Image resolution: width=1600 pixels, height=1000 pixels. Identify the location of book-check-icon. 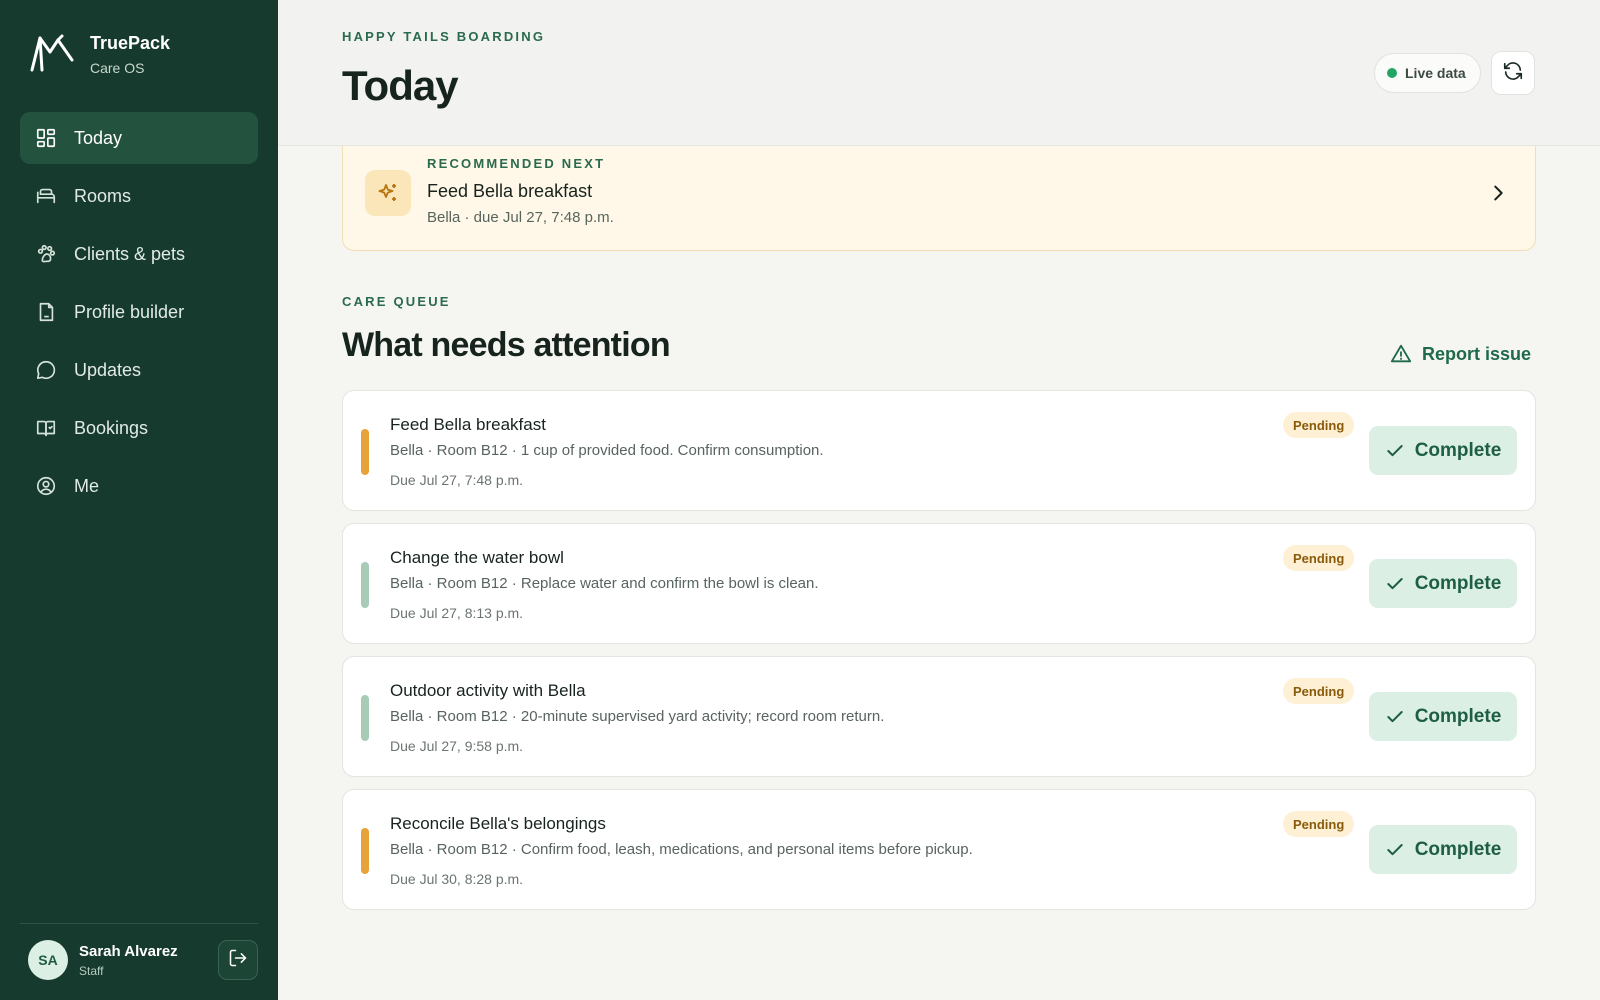
(46, 428).